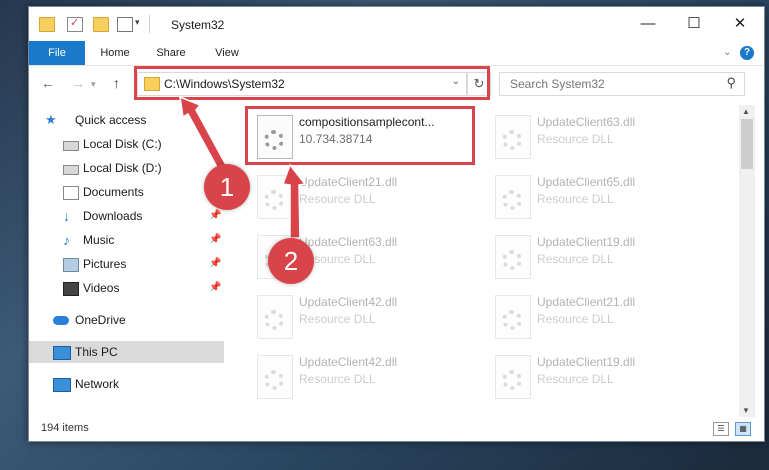 The width and height of the screenshot is (769, 470). I want to click on computer-icon, so click(62, 353).